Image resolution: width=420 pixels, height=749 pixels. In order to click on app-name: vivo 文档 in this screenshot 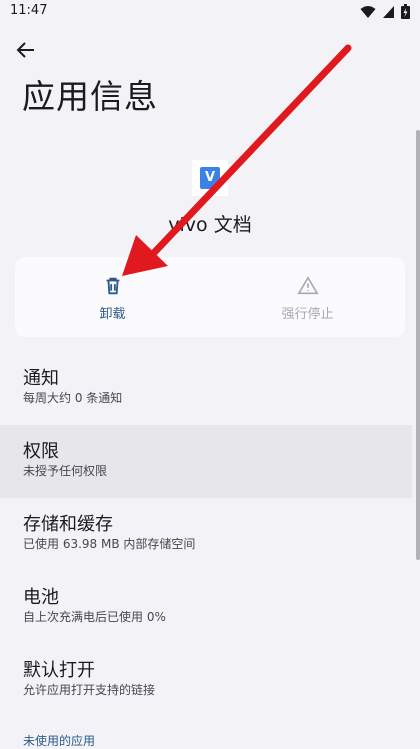, I will do `click(210, 225)`.